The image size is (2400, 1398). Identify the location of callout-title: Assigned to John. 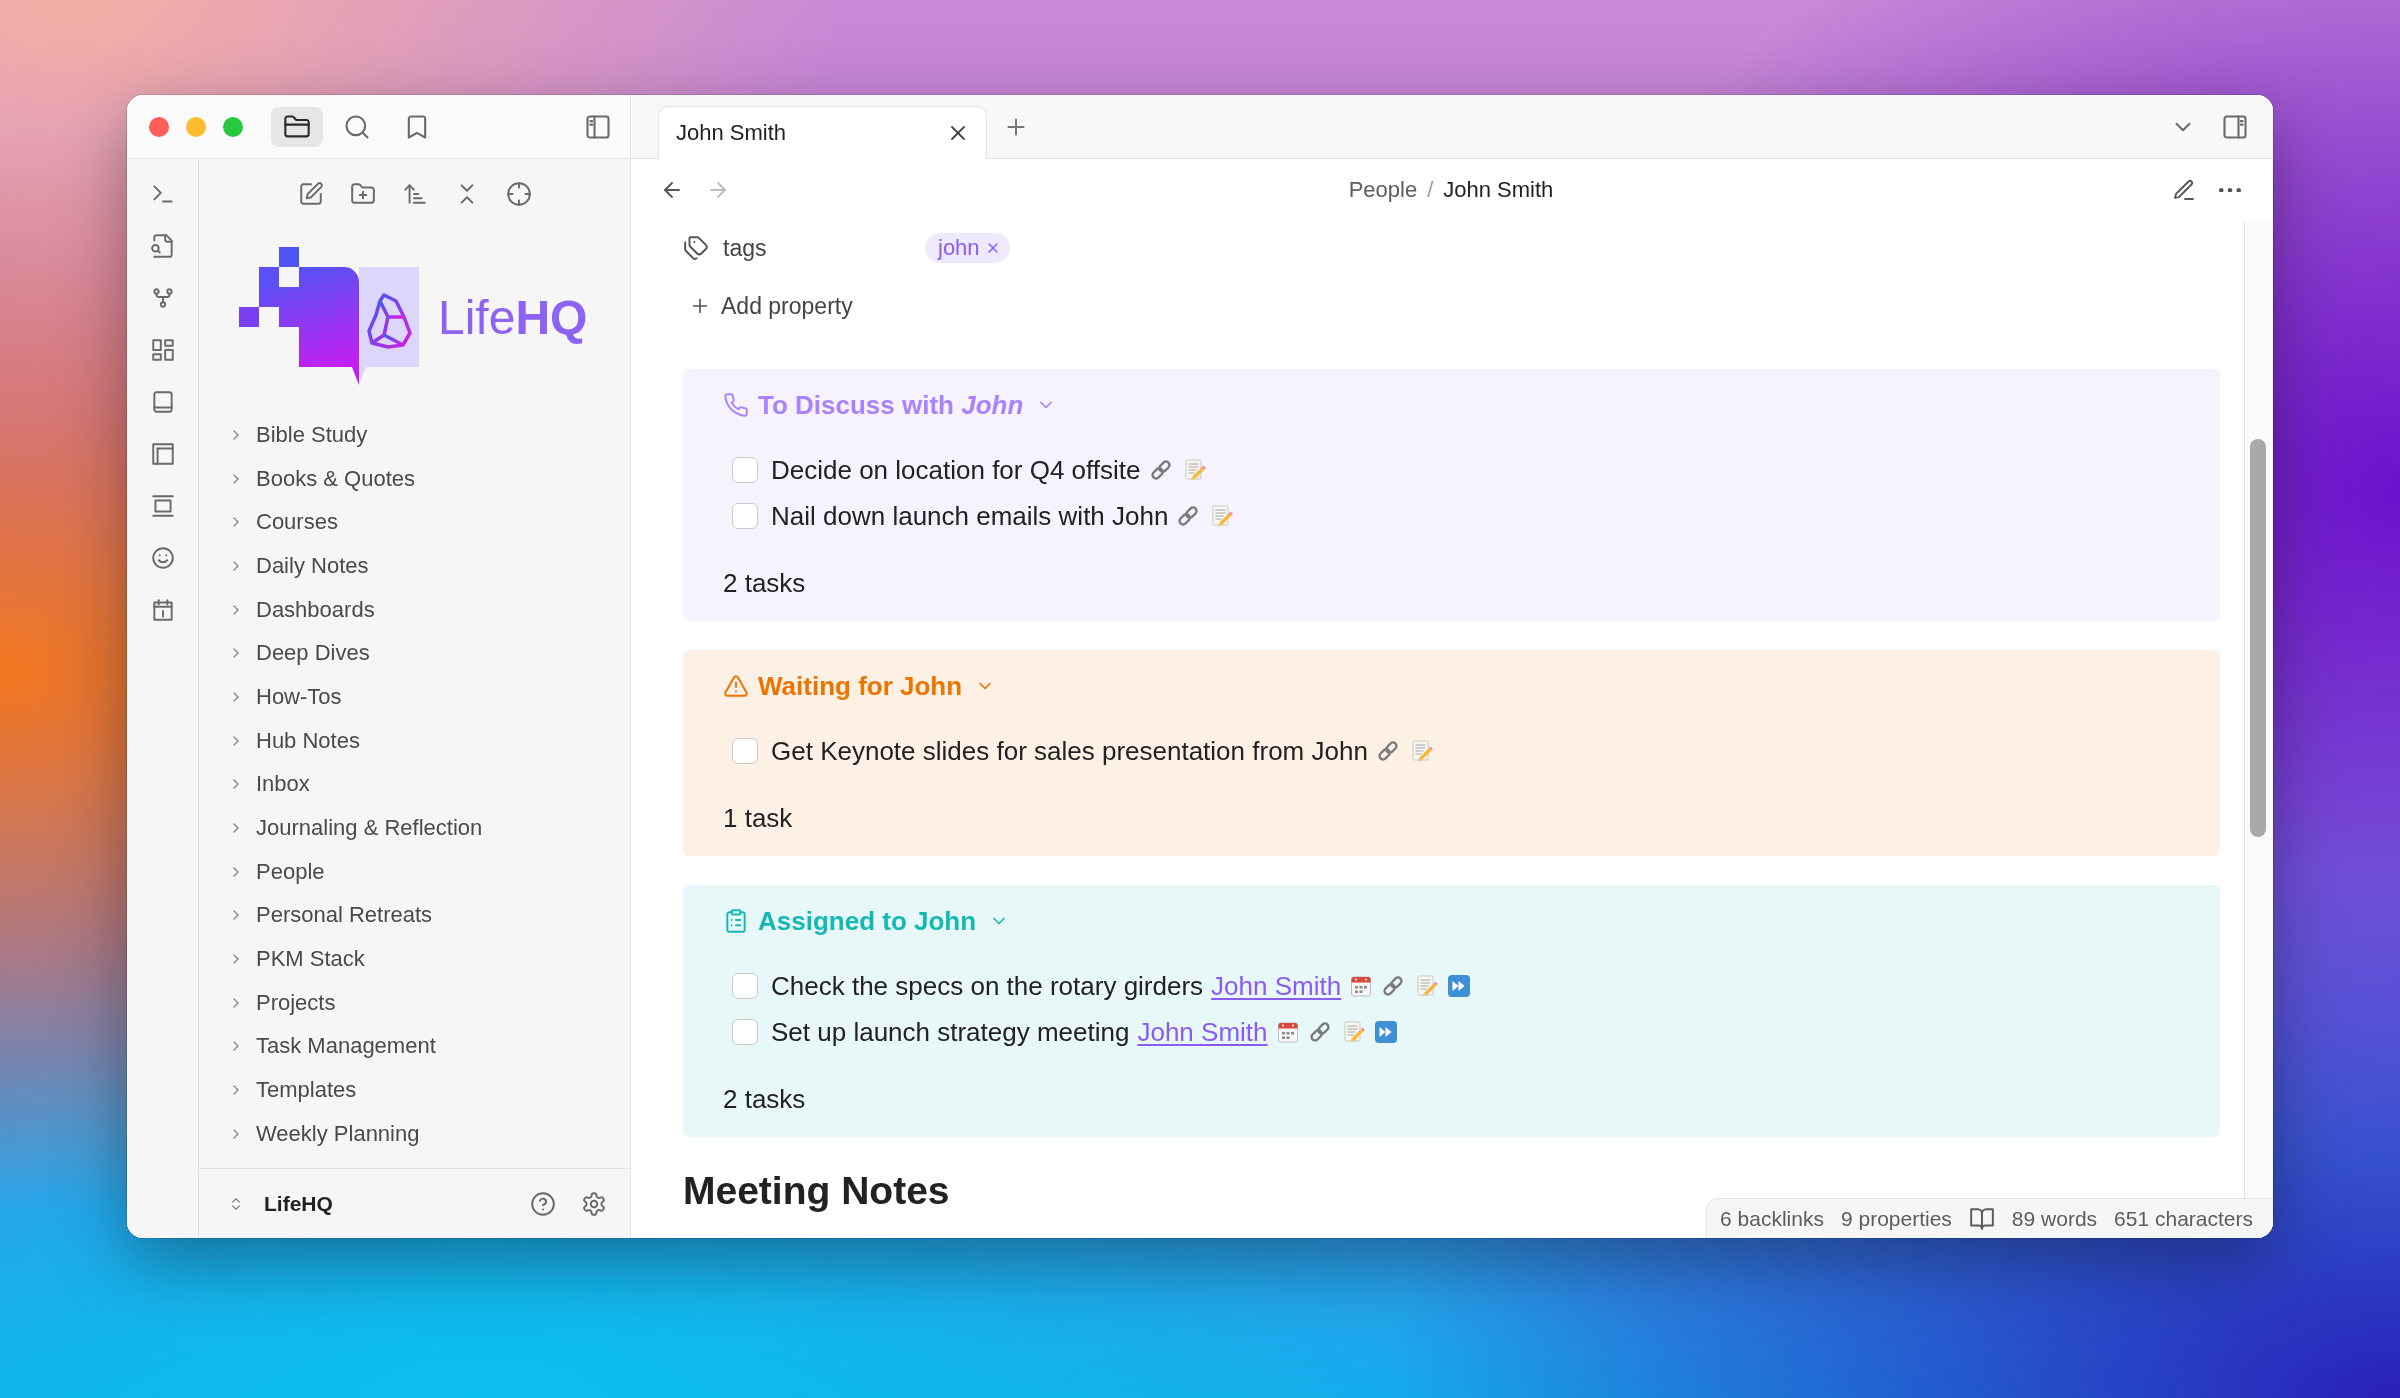
(867, 921).